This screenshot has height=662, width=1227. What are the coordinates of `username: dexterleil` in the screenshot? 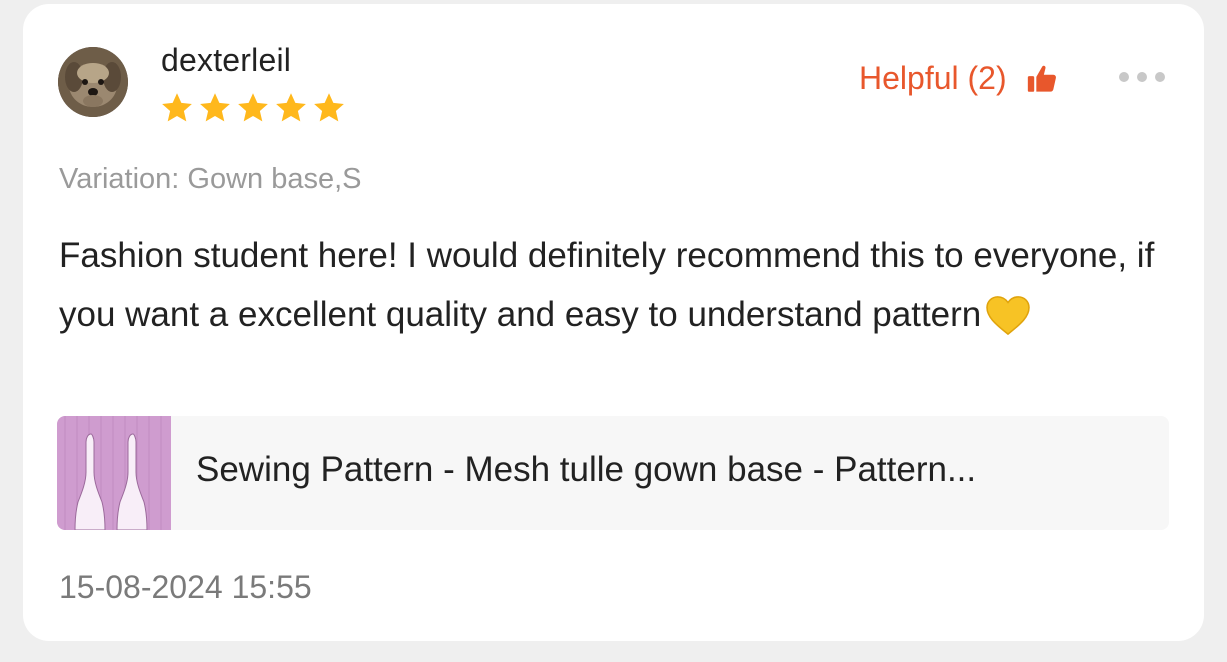 It's located at (226, 60).